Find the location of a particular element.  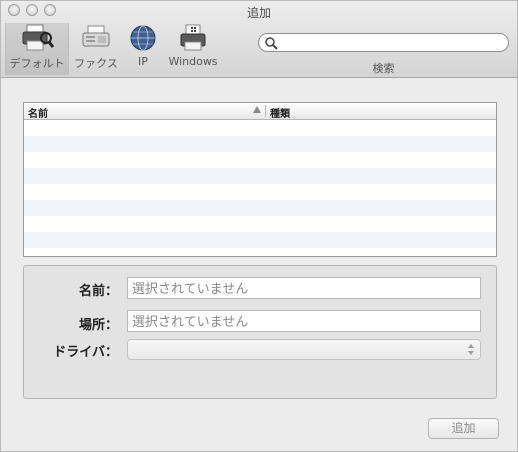

sort-ascending-icon is located at coordinates (257, 109).